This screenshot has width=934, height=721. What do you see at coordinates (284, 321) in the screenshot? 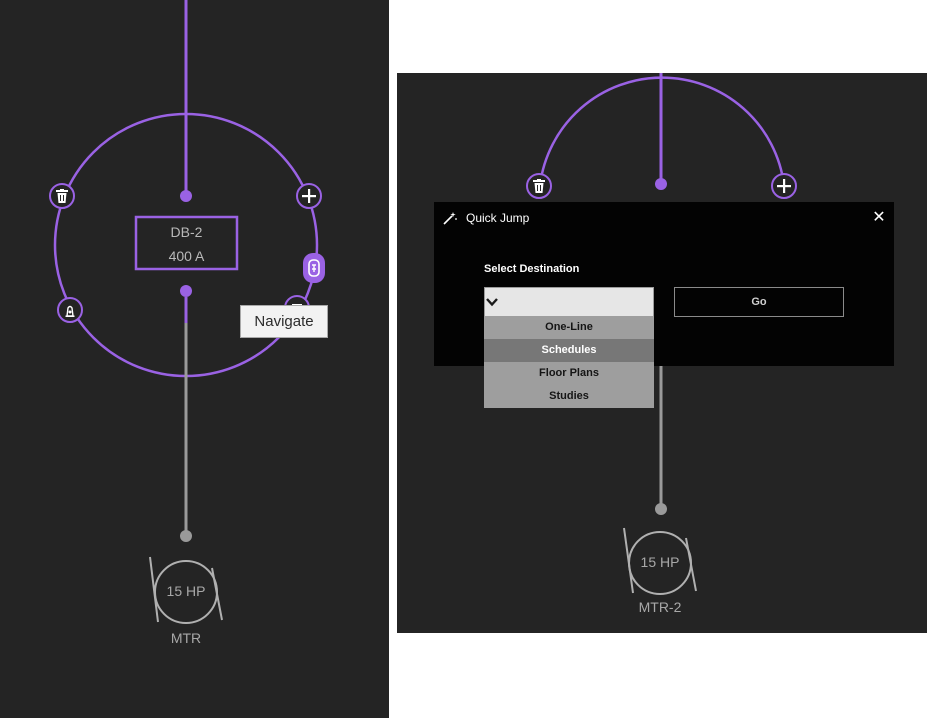
I see `navigate-tooltip: Navigate` at bounding box center [284, 321].